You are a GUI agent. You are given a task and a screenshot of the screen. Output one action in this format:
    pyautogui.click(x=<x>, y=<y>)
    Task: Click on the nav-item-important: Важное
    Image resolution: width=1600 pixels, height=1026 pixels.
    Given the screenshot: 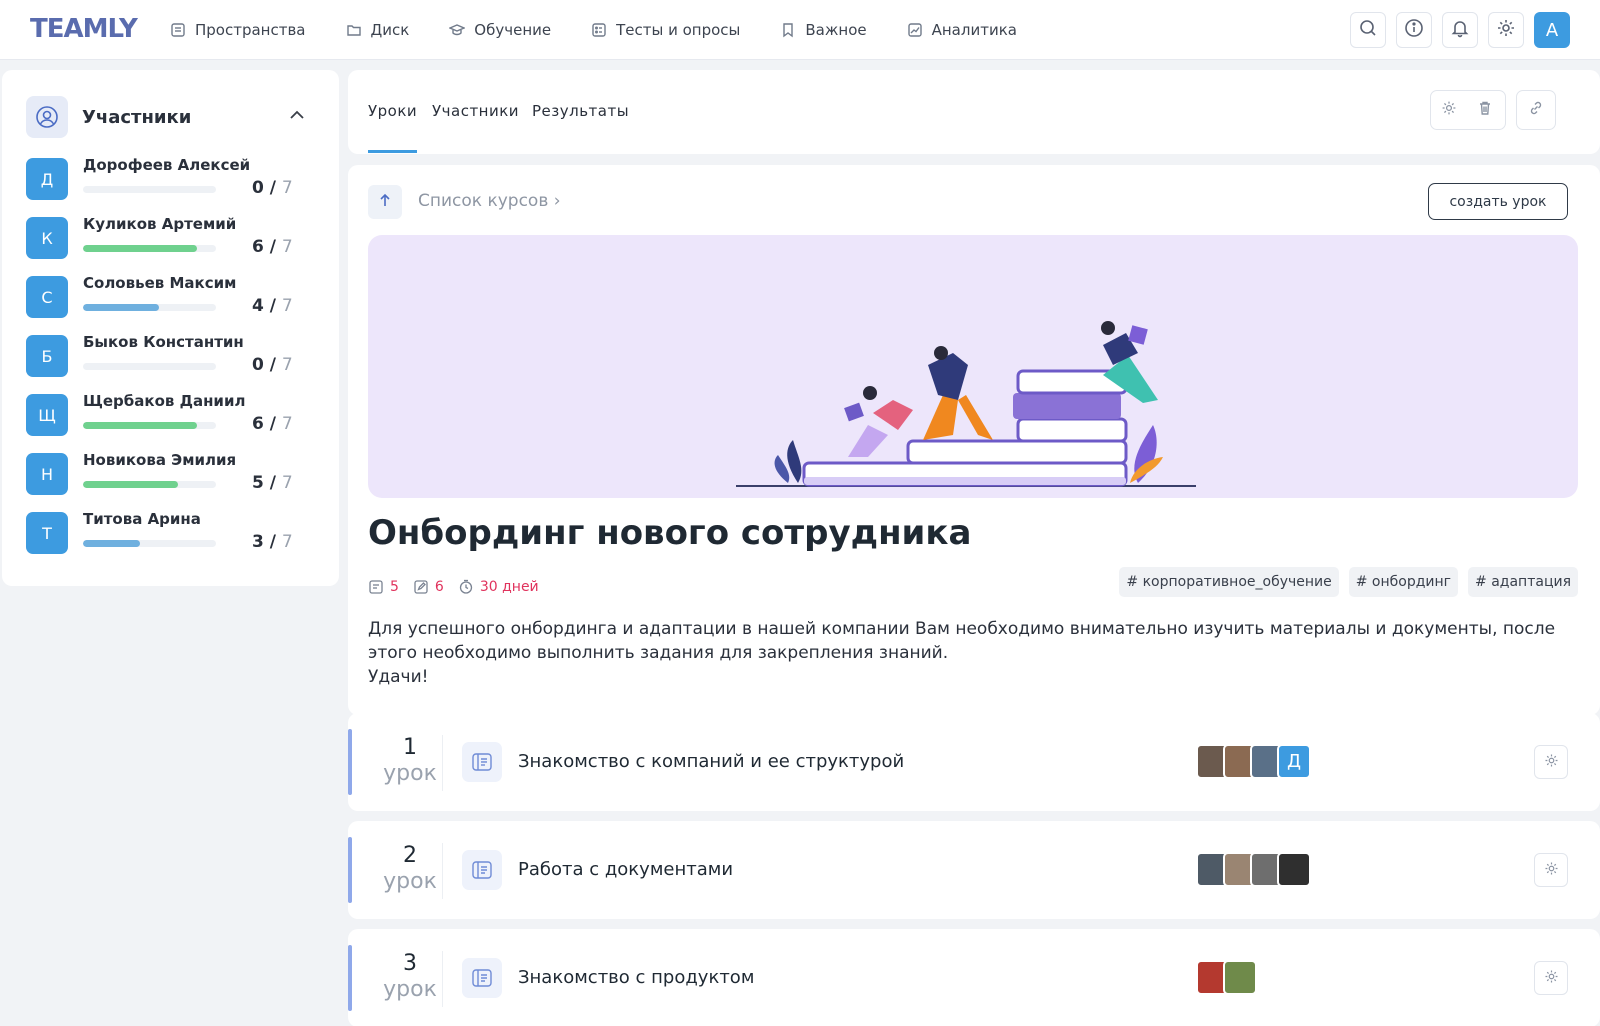 What is the action you would take?
    pyautogui.click(x=823, y=30)
    